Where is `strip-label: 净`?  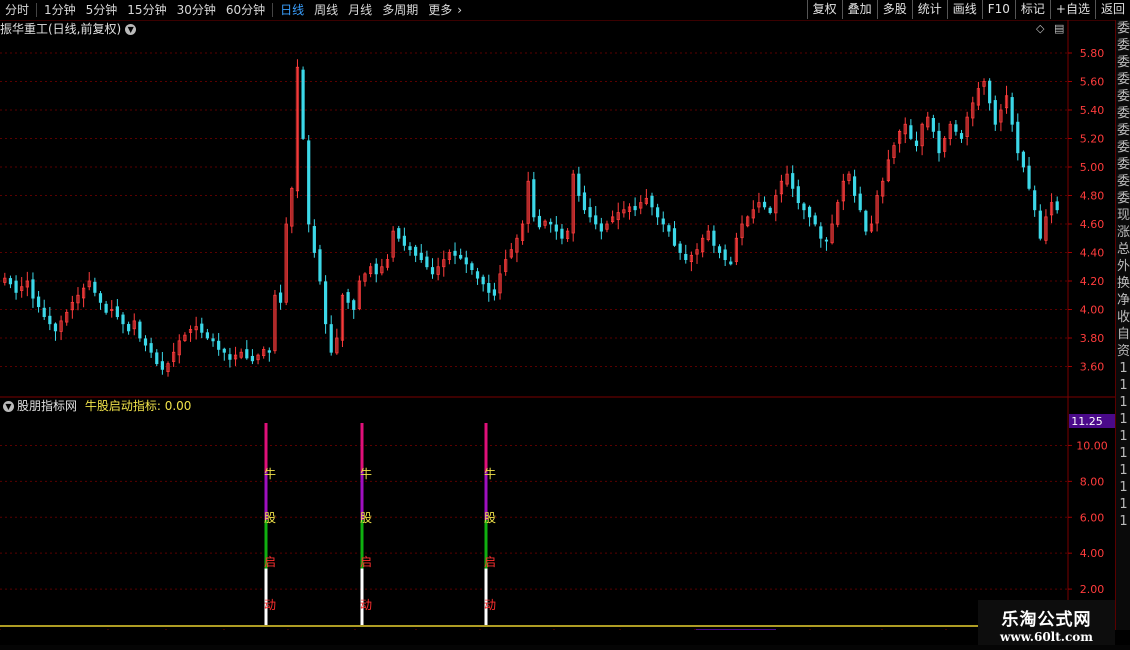
strip-label: 净 is located at coordinates (1123, 300).